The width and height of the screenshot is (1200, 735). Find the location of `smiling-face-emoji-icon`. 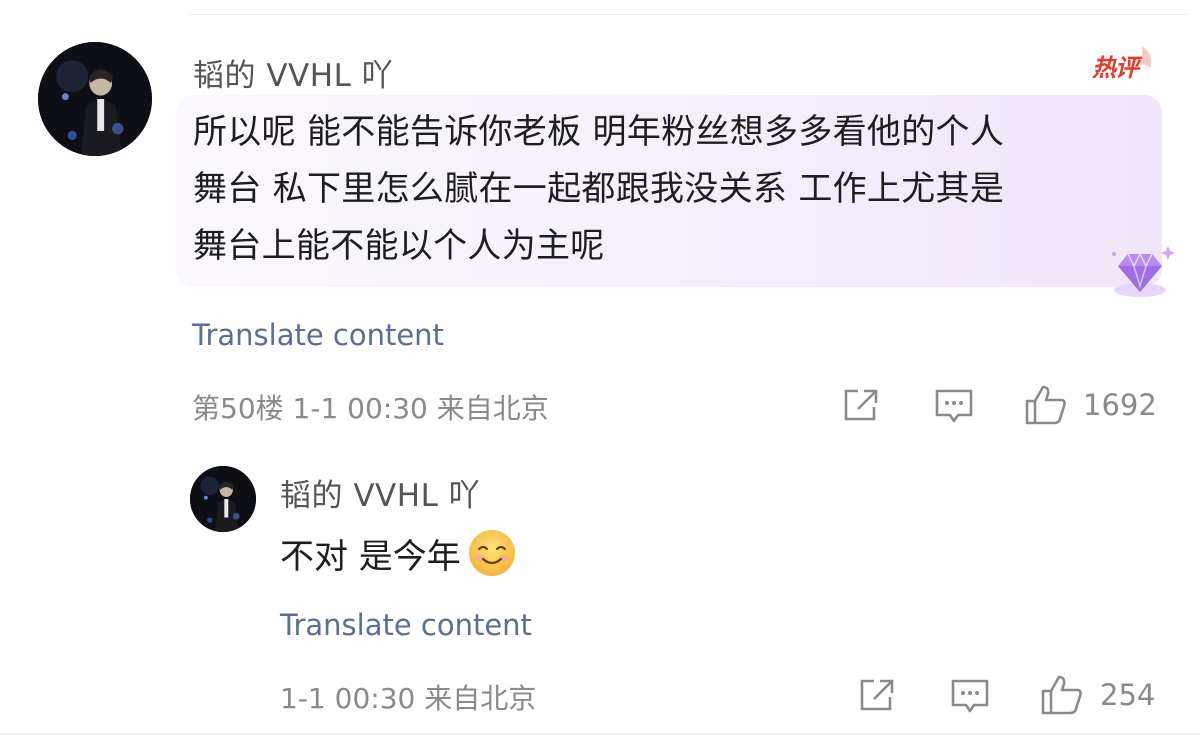

smiling-face-emoji-icon is located at coordinates (492, 553).